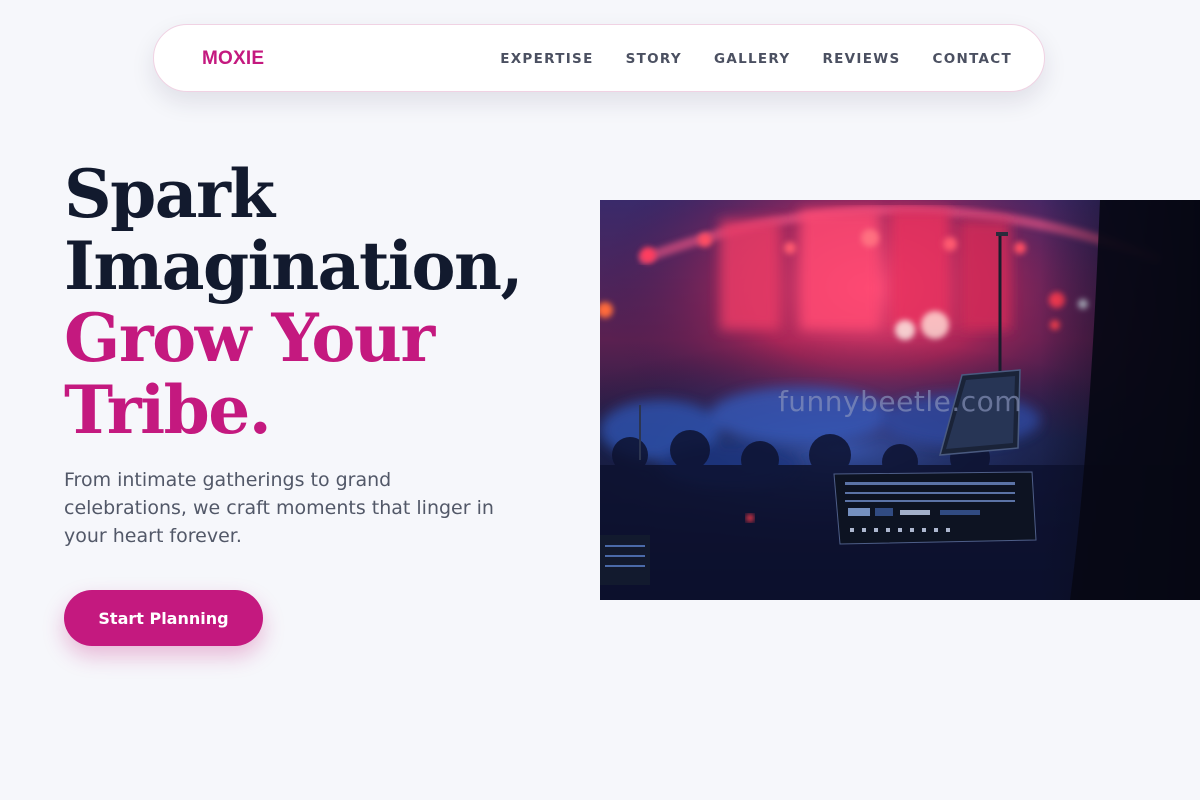  Describe the element at coordinates (169, 194) in the screenshot. I see `hero-title-line-1: Spark` at that location.